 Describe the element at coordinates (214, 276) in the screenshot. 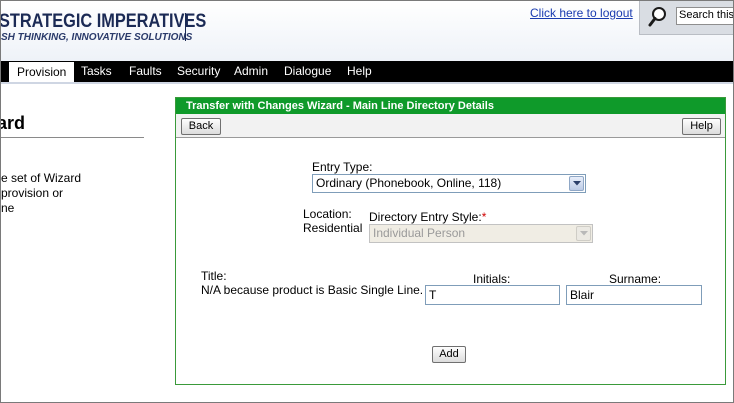

I see `title-label: Title:` at that location.